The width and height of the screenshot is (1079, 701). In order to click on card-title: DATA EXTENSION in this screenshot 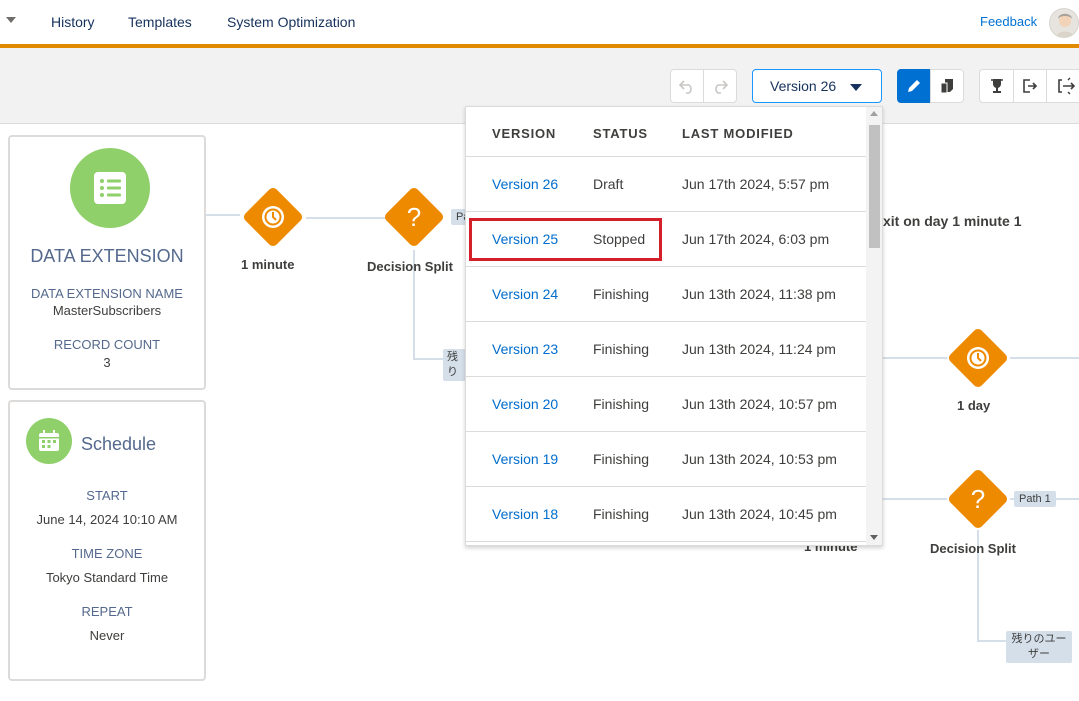, I will do `click(107, 256)`.